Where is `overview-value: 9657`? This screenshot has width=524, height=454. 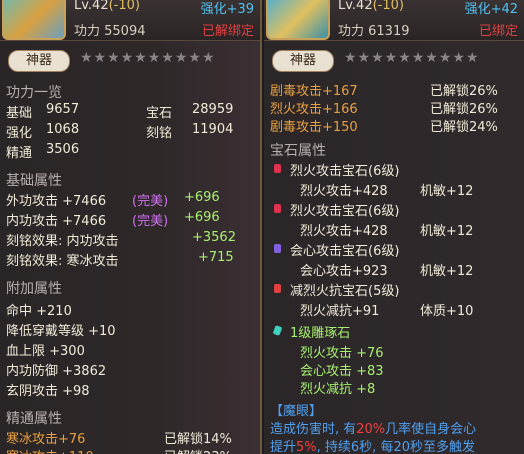
overview-value: 9657 is located at coordinates (63, 109).